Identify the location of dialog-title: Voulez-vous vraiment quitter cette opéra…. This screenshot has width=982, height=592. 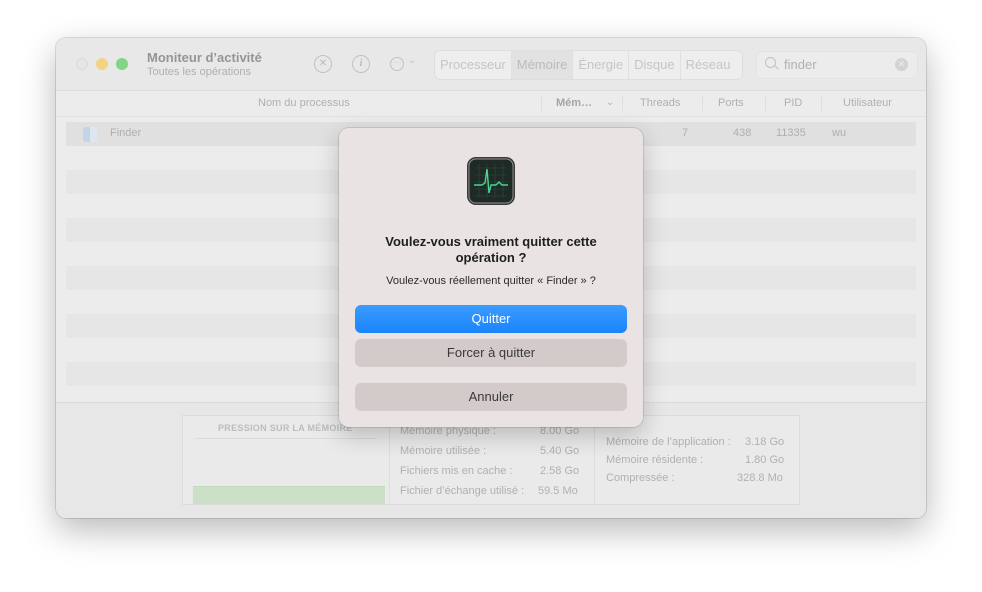
(491, 249).